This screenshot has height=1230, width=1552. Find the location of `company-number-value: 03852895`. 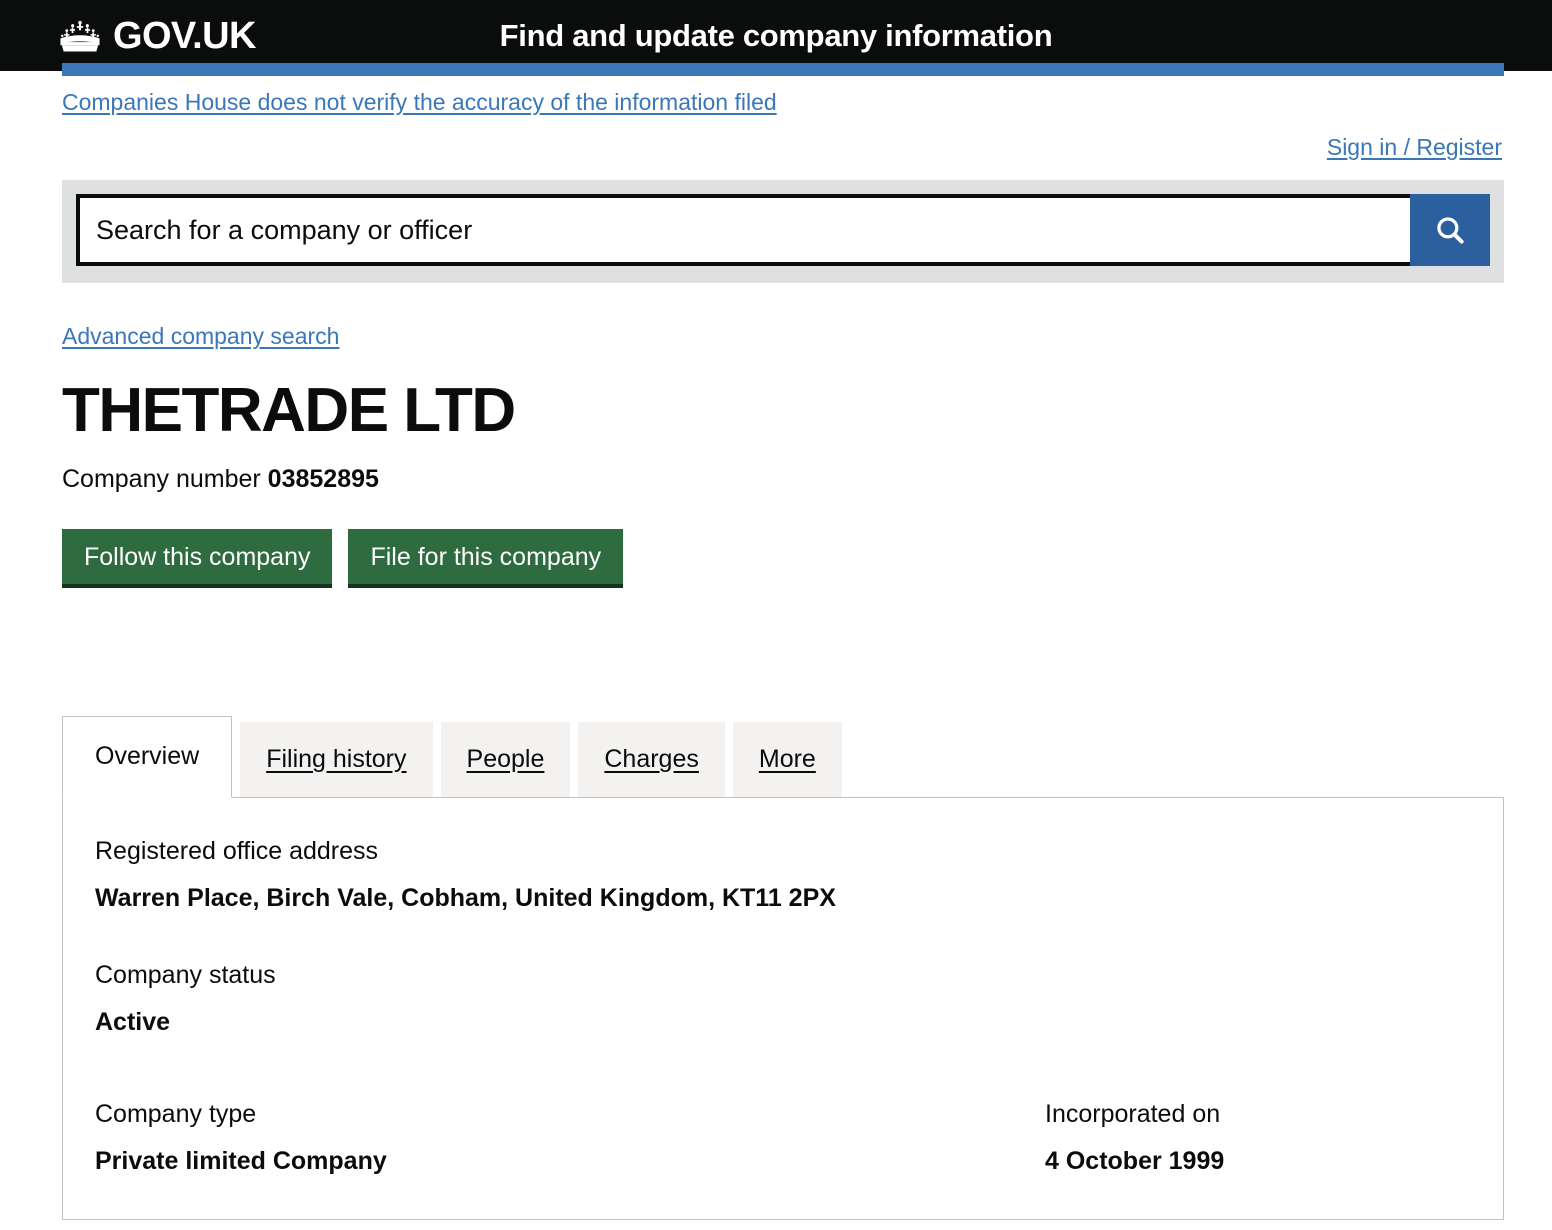

company-number-value: 03852895 is located at coordinates (323, 479).